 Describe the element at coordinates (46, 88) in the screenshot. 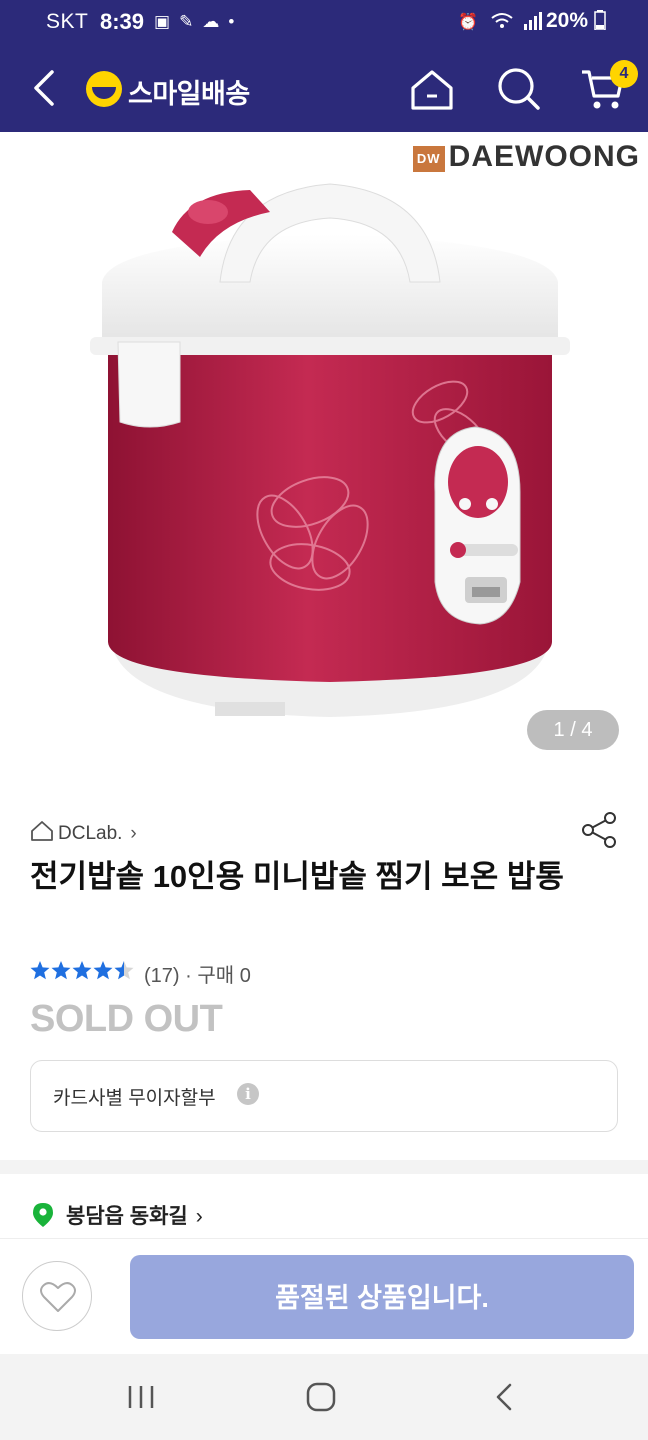

I see `back-arrow-icon` at that location.